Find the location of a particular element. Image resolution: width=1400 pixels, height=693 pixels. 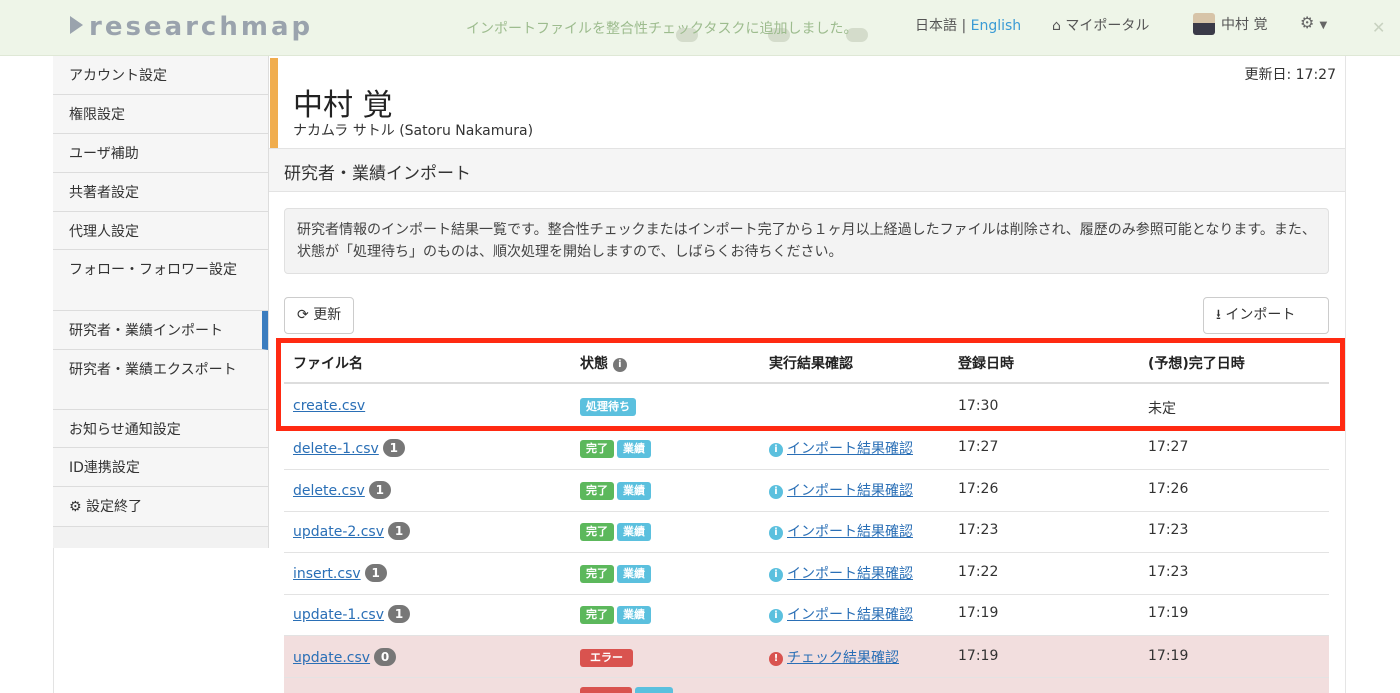

refresh-button: ⟳ 更新 is located at coordinates (319, 315).